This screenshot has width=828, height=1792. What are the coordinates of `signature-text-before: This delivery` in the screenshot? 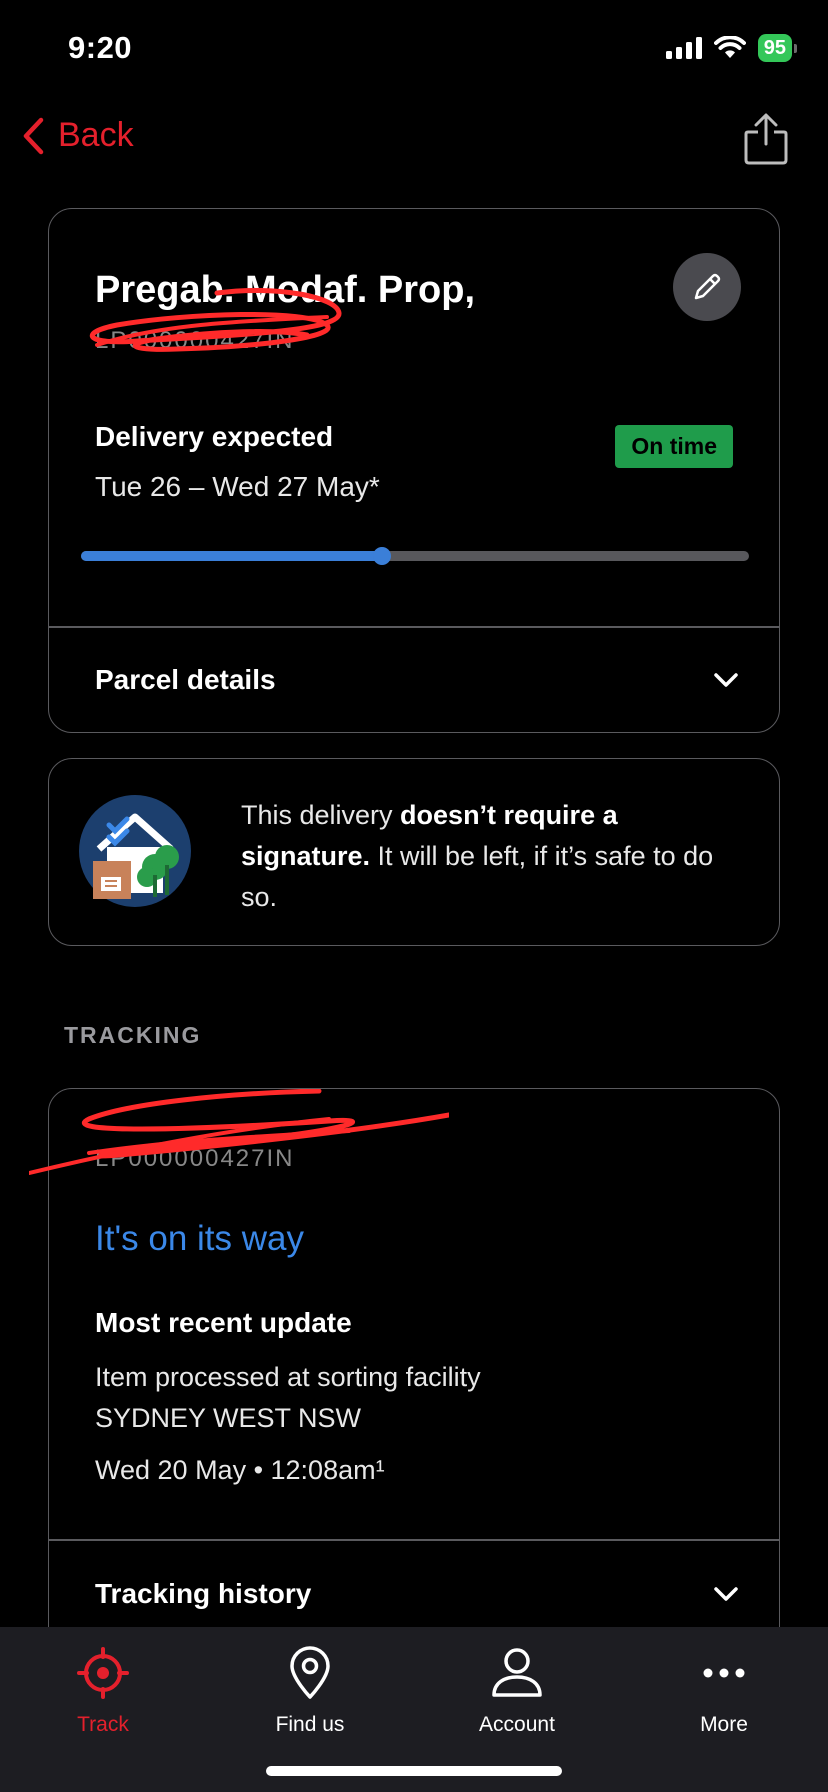 It's located at (321, 815).